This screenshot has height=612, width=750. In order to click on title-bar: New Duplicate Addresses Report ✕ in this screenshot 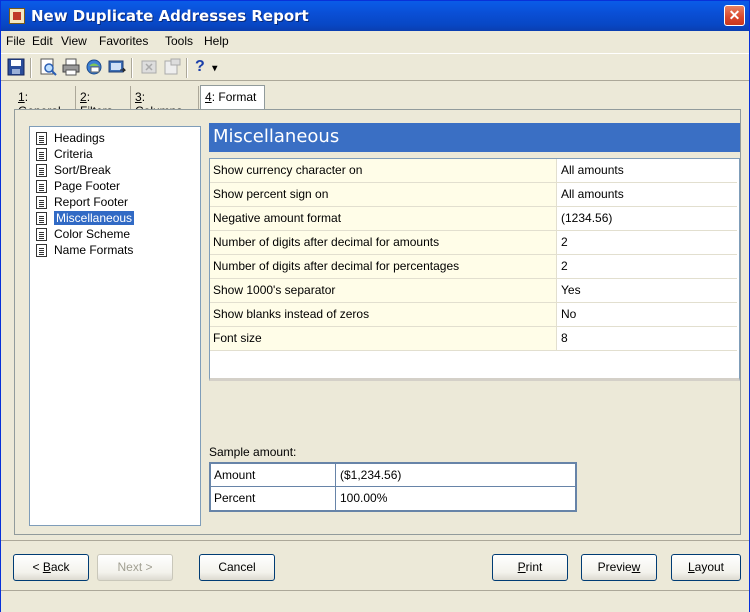, I will do `click(375, 16)`.